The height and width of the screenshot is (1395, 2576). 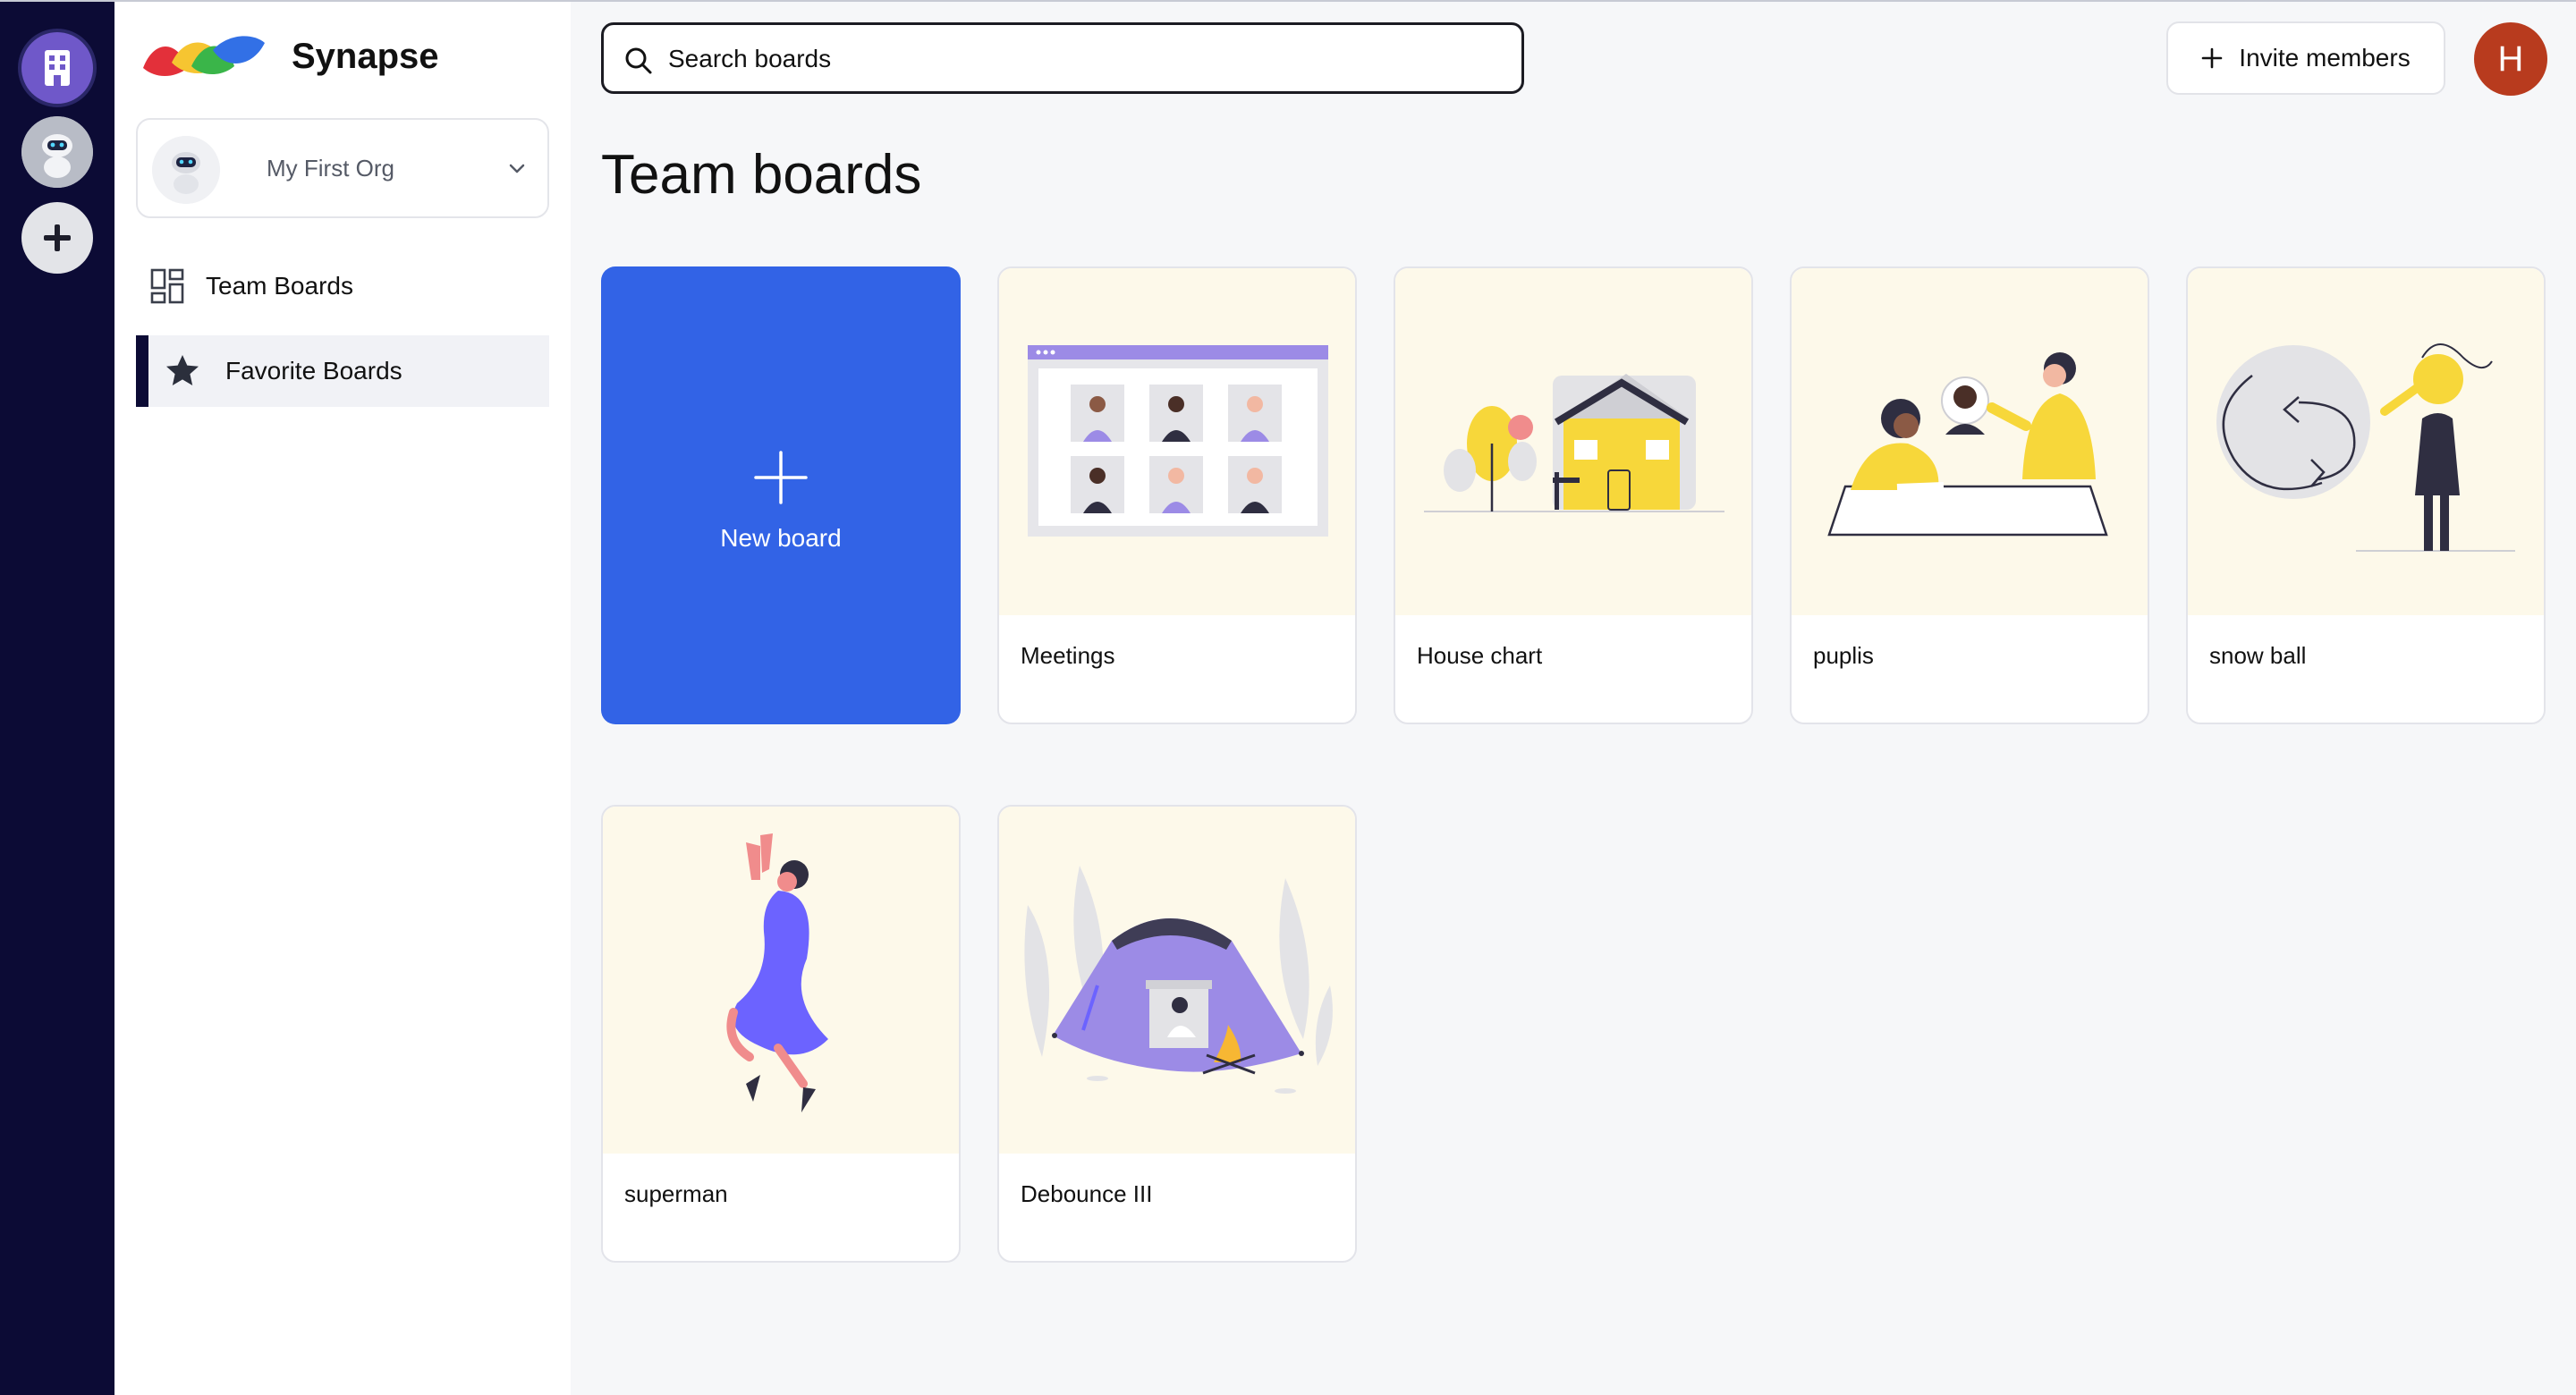 I want to click on tent-campfire-illustration-icon, so click(x=1178, y=980).